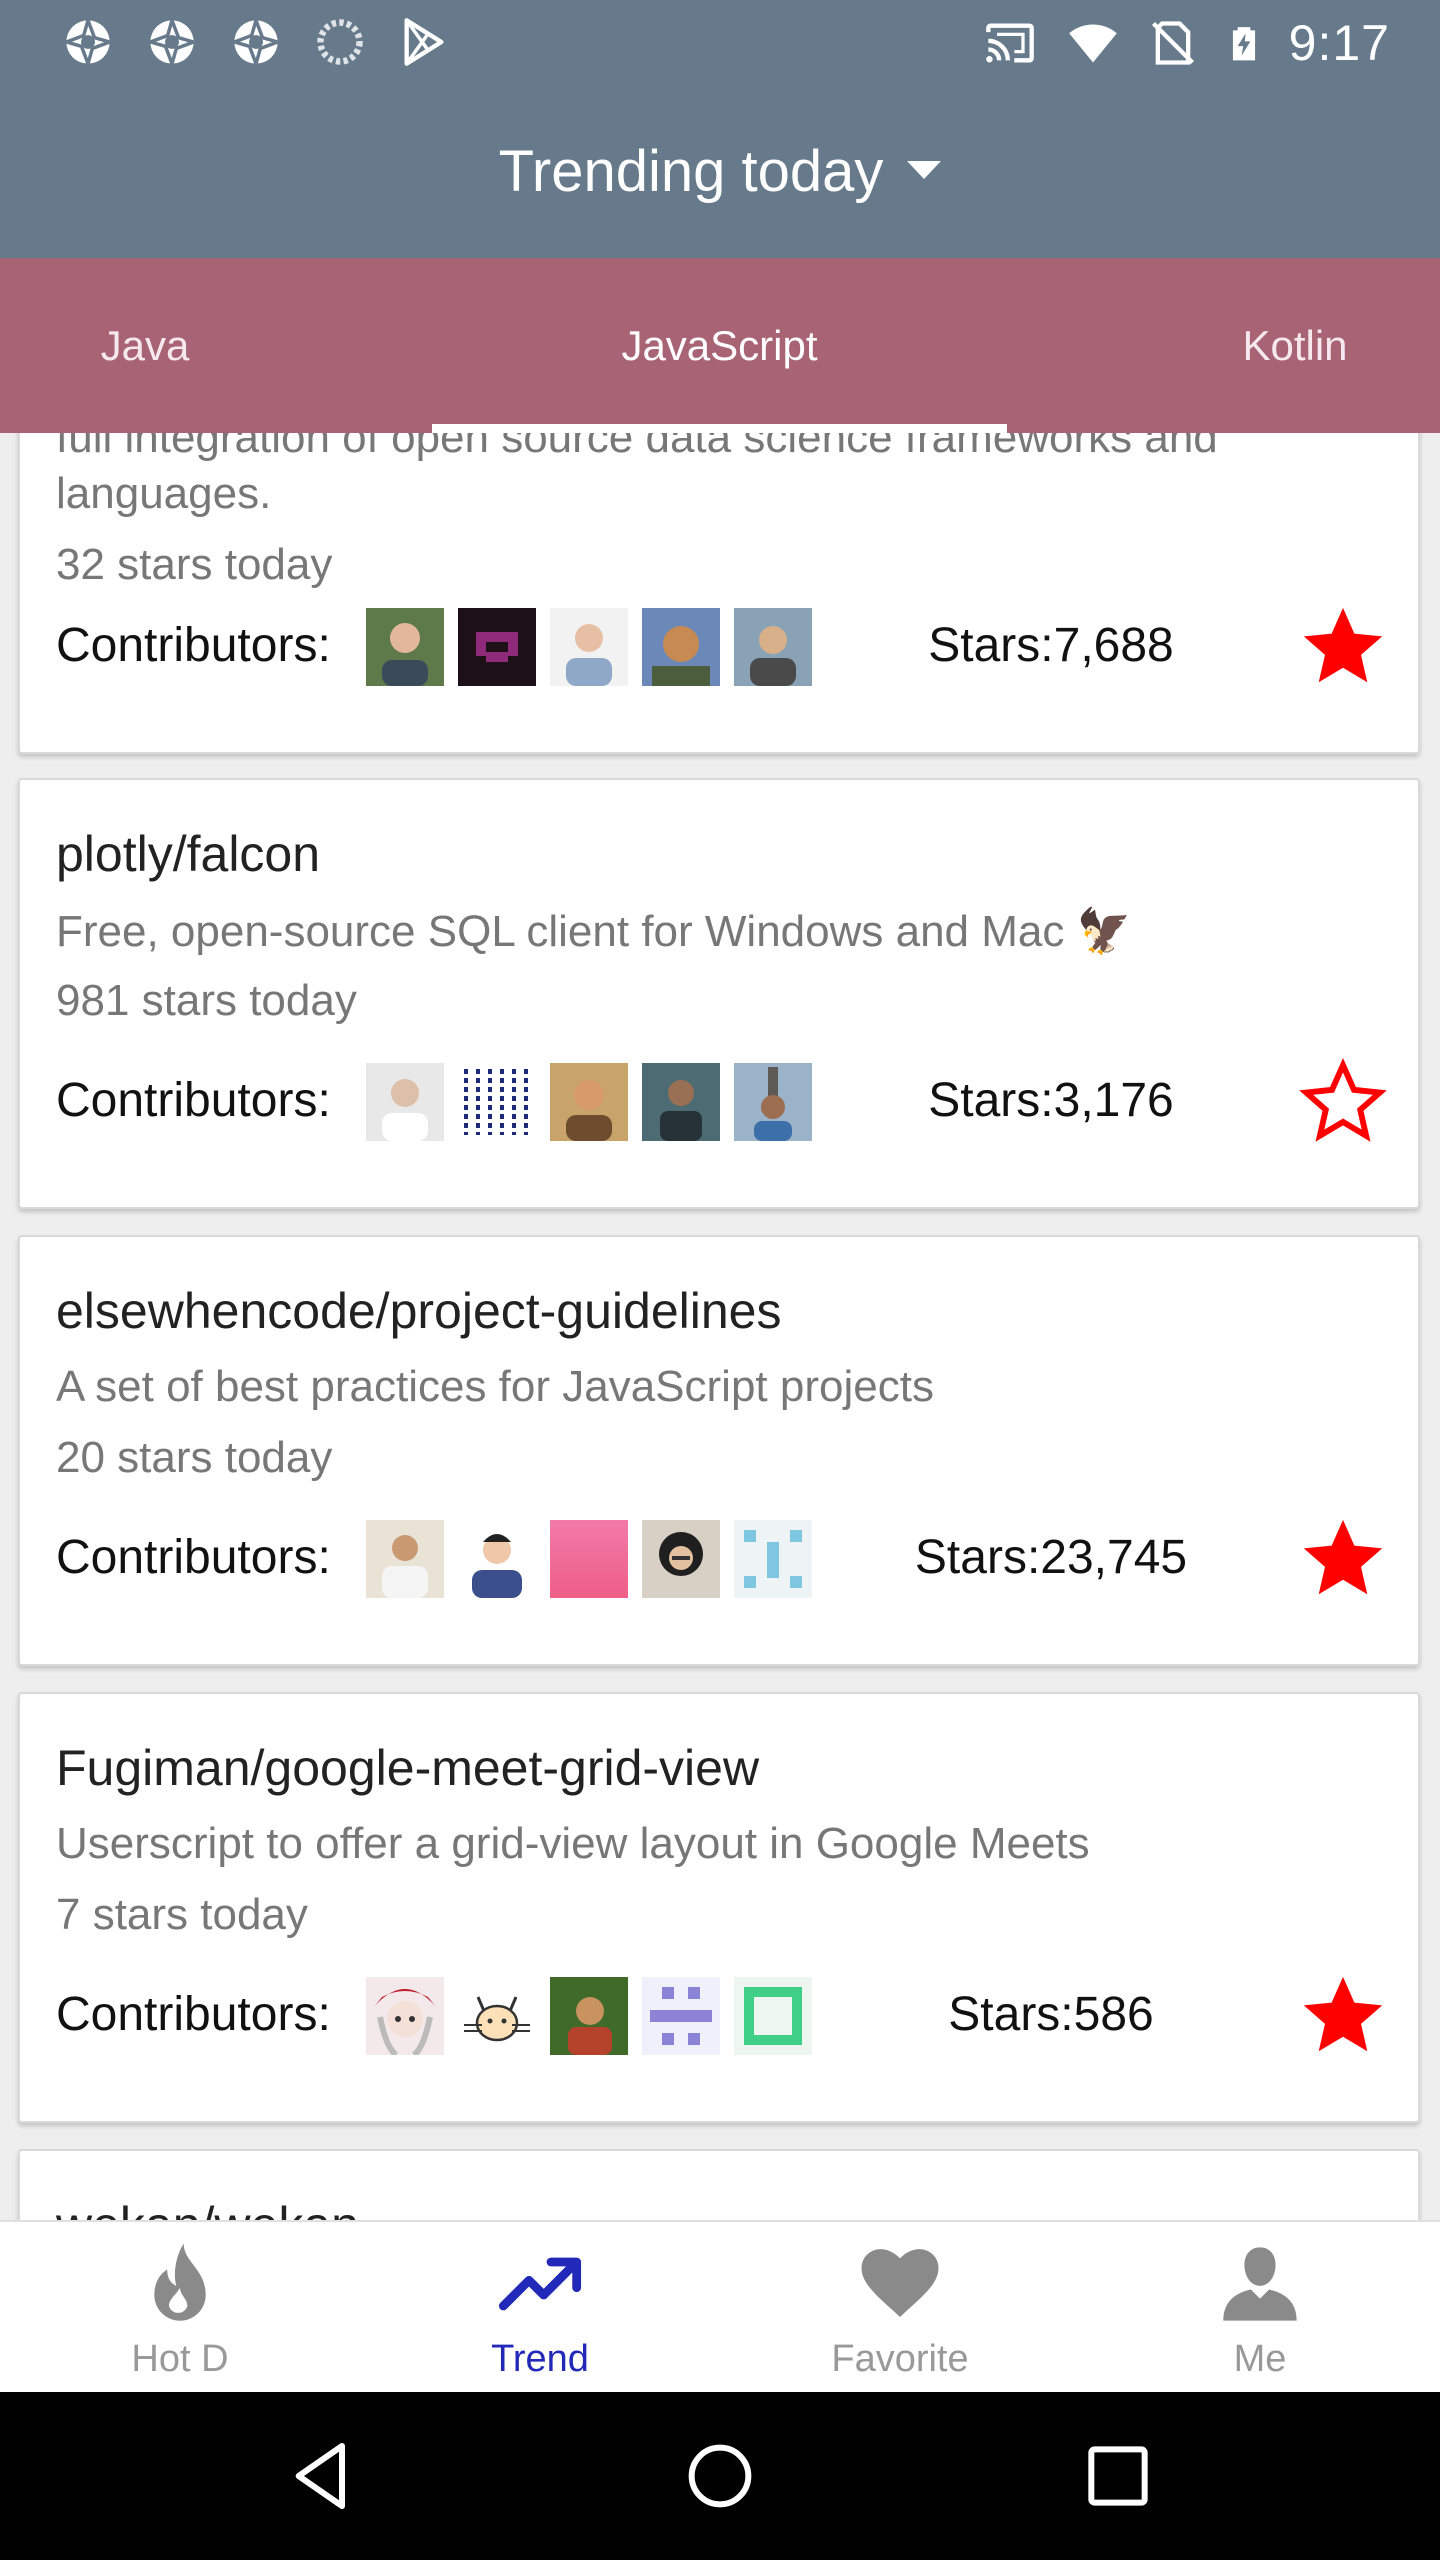 This screenshot has width=1440, height=2560. Describe the element at coordinates (340, 42) in the screenshot. I see `loading-spinner-icon` at that location.